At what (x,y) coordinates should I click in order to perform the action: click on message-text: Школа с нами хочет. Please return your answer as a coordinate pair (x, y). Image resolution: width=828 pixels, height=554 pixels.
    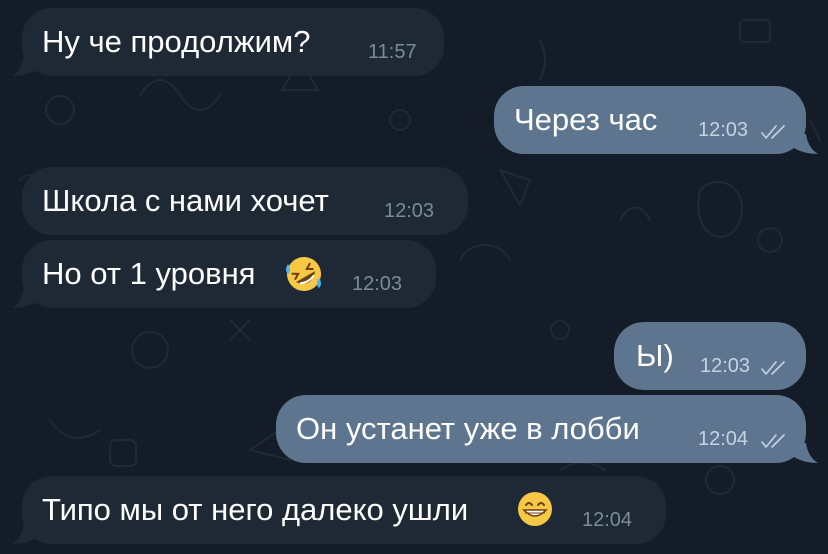
    Looking at the image, I should click on (185, 200).